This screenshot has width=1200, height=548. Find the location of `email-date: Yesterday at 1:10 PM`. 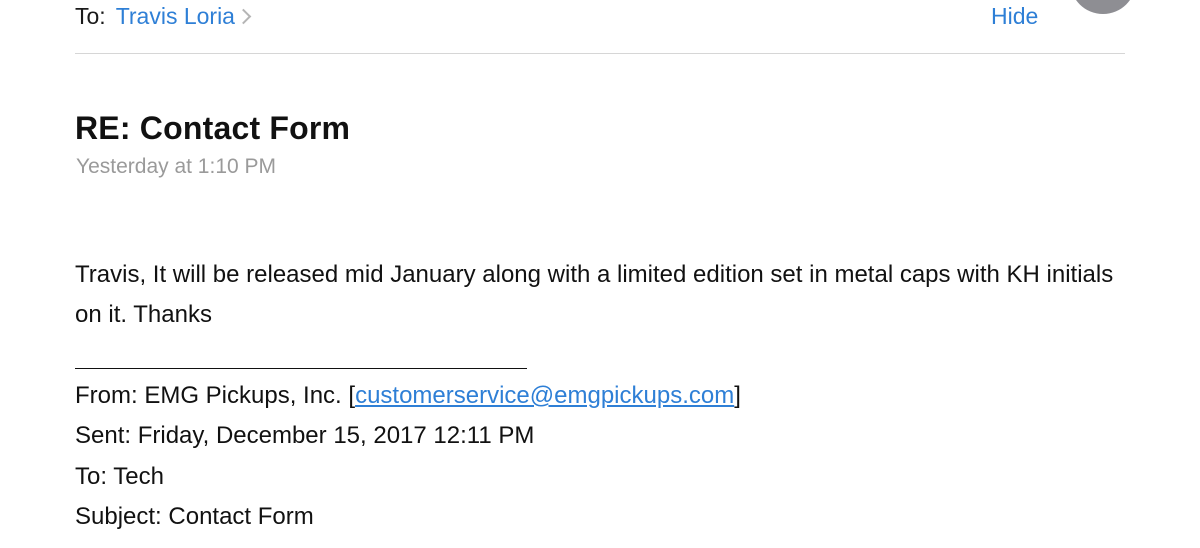

email-date: Yesterday at 1:10 PM is located at coordinates (176, 166).